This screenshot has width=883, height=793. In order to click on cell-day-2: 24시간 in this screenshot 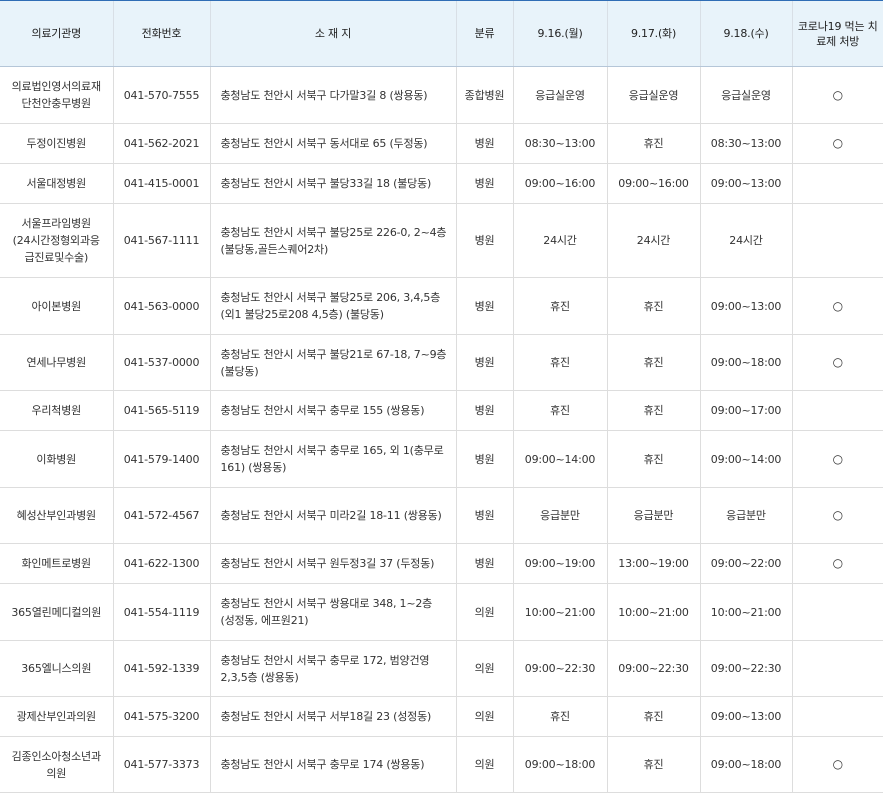, I will do `click(653, 240)`.